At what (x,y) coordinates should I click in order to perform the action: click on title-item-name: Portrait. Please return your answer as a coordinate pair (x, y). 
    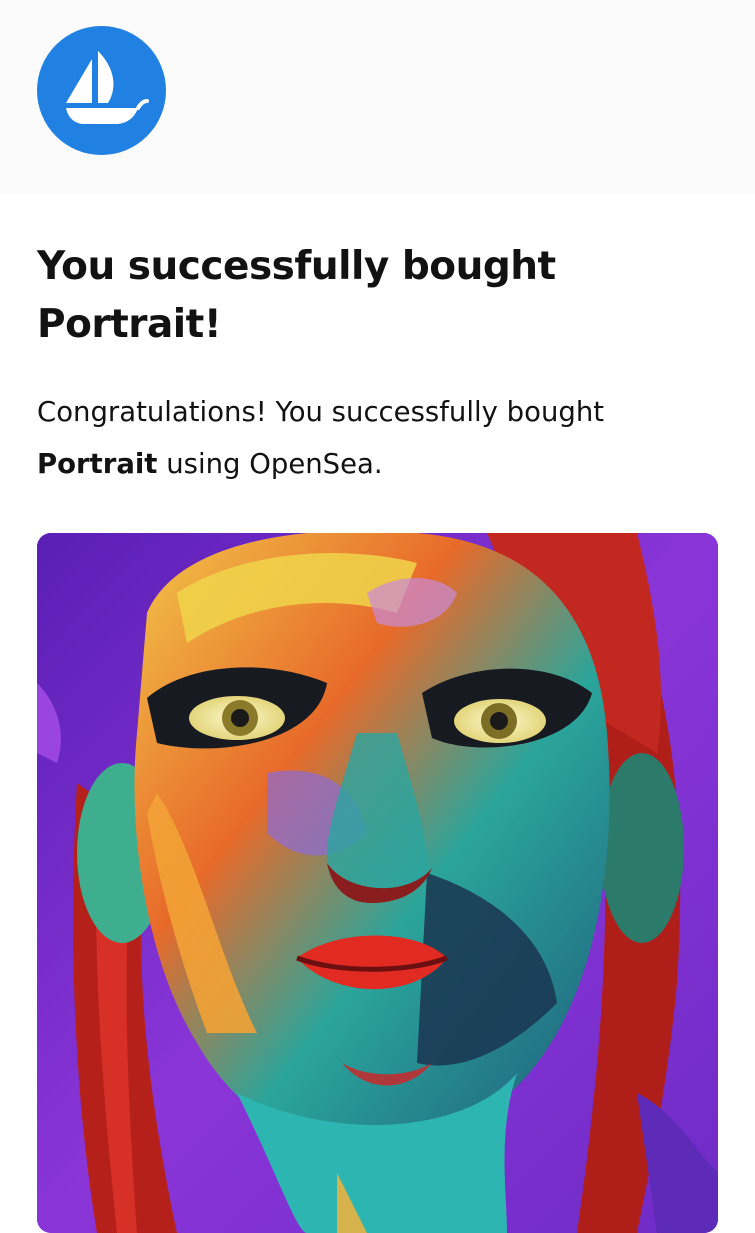
    Looking at the image, I should click on (120, 324).